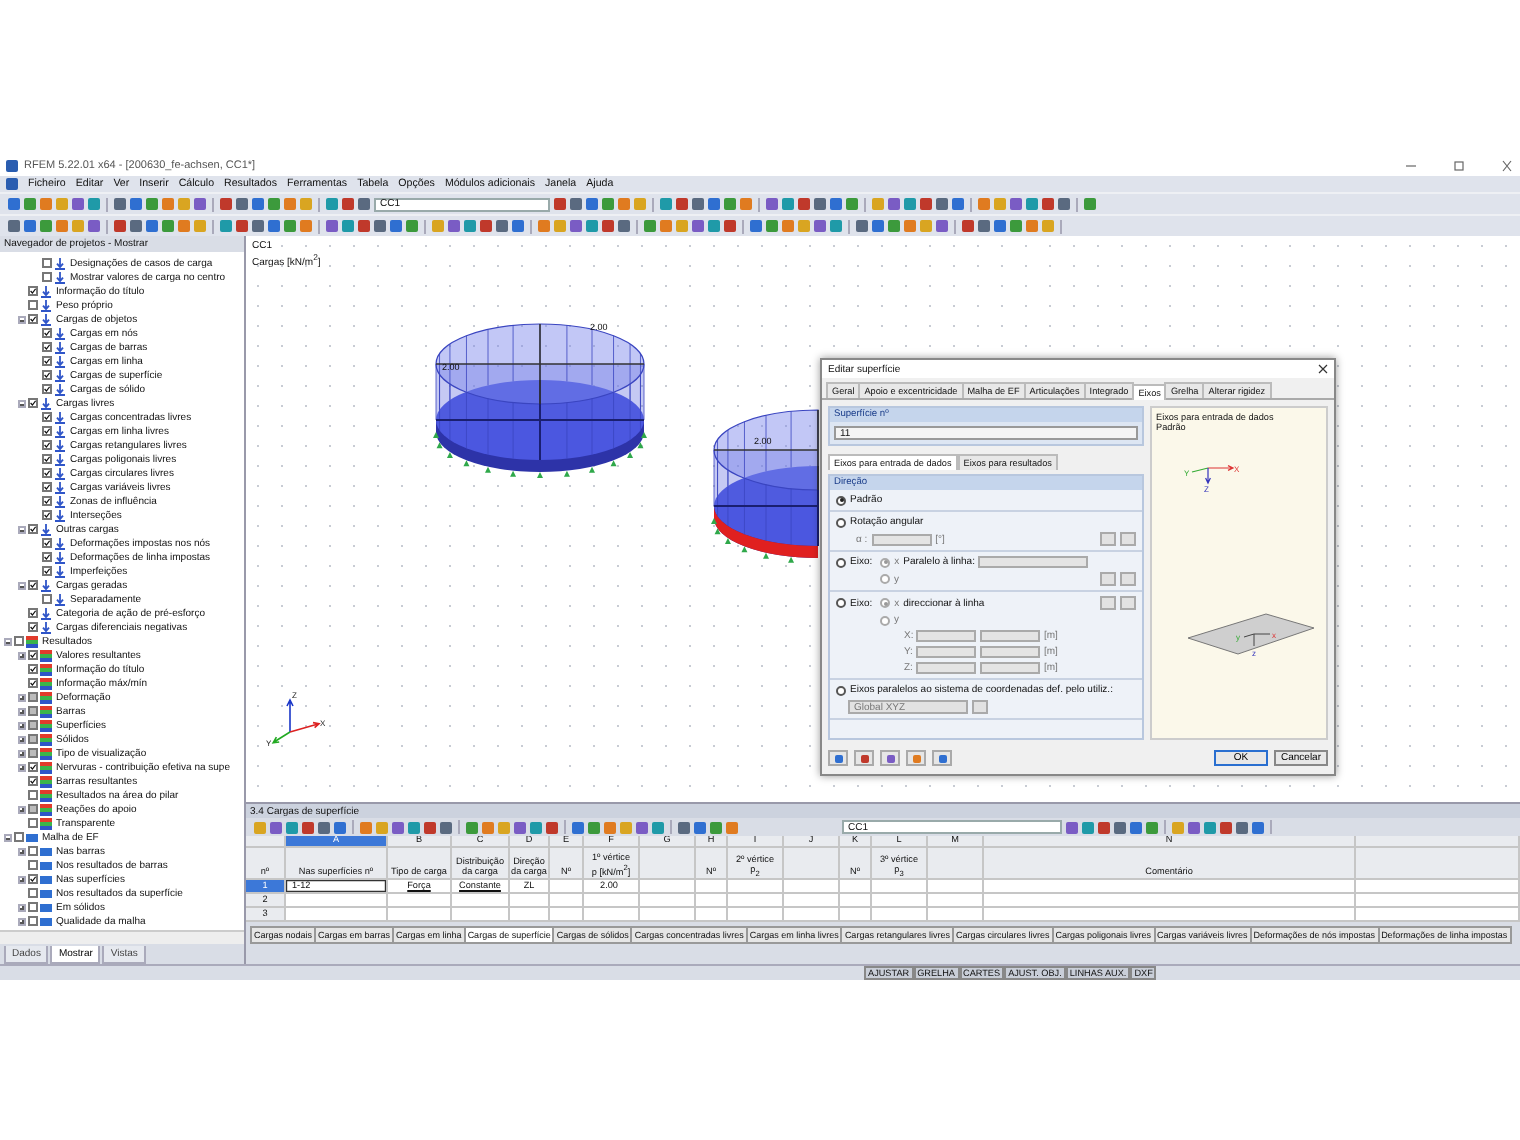 The image size is (1520, 1140). What do you see at coordinates (12, 184) in the screenshot?
I see `app-menu-icon` at bounding box center [12, 184].